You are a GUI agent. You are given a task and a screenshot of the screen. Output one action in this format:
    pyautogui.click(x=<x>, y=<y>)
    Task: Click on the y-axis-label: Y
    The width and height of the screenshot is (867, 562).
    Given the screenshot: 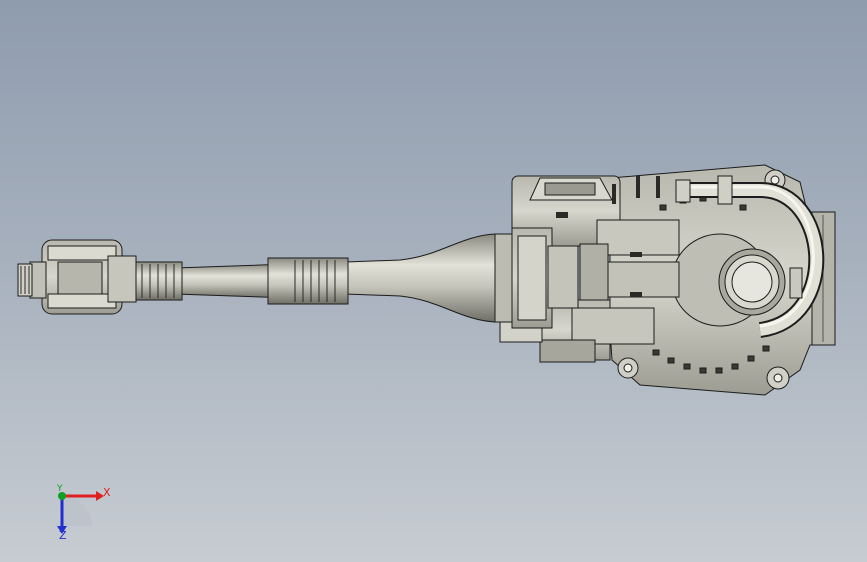 What is the action you would take?
    pyautogui.click(x=60, y=489)
    